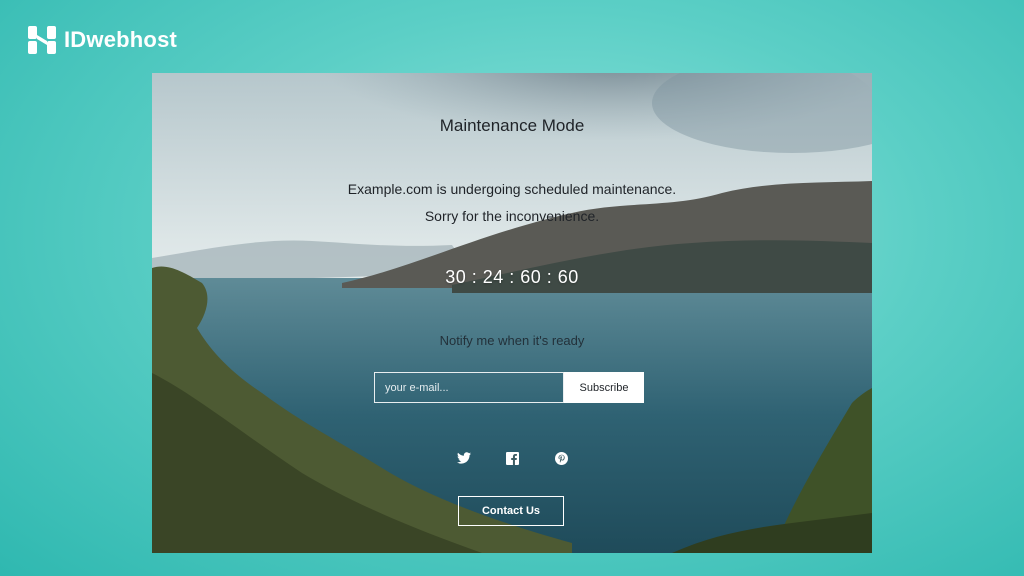 This screenshot has height=576, width=1024. What do you see at coordinates (512, 125) in the screenshot?
I see `page-title: Maintenance Mode` at bounding box center [512, 125].